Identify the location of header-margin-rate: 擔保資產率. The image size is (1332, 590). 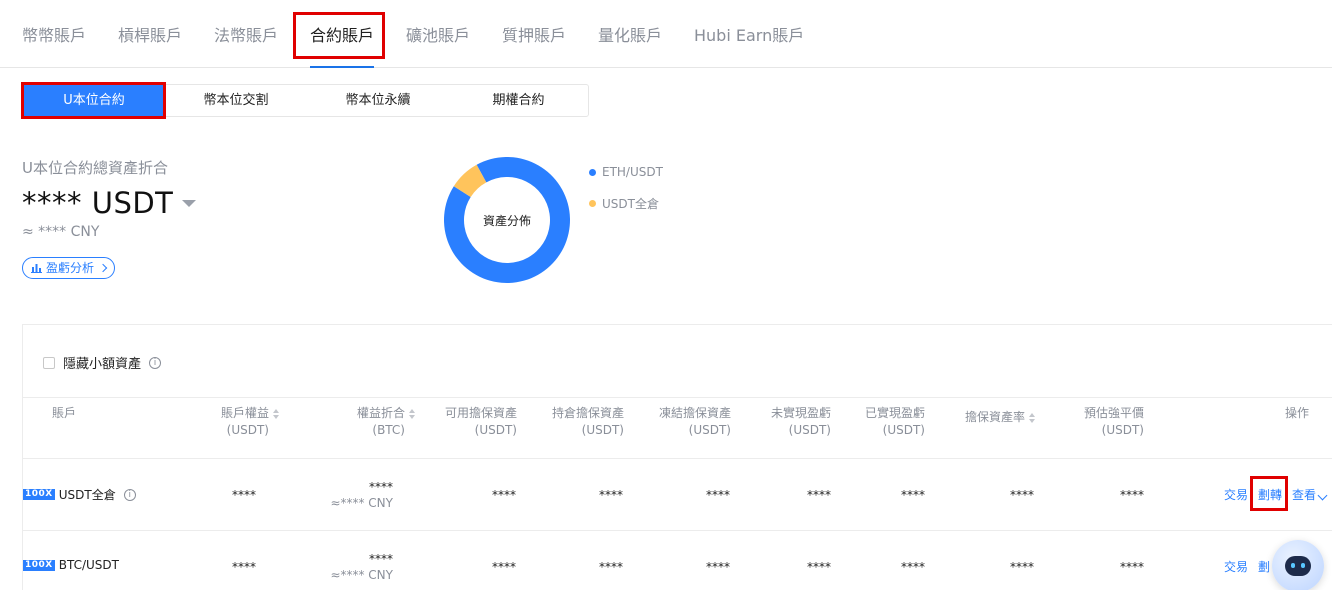
(988, 417).